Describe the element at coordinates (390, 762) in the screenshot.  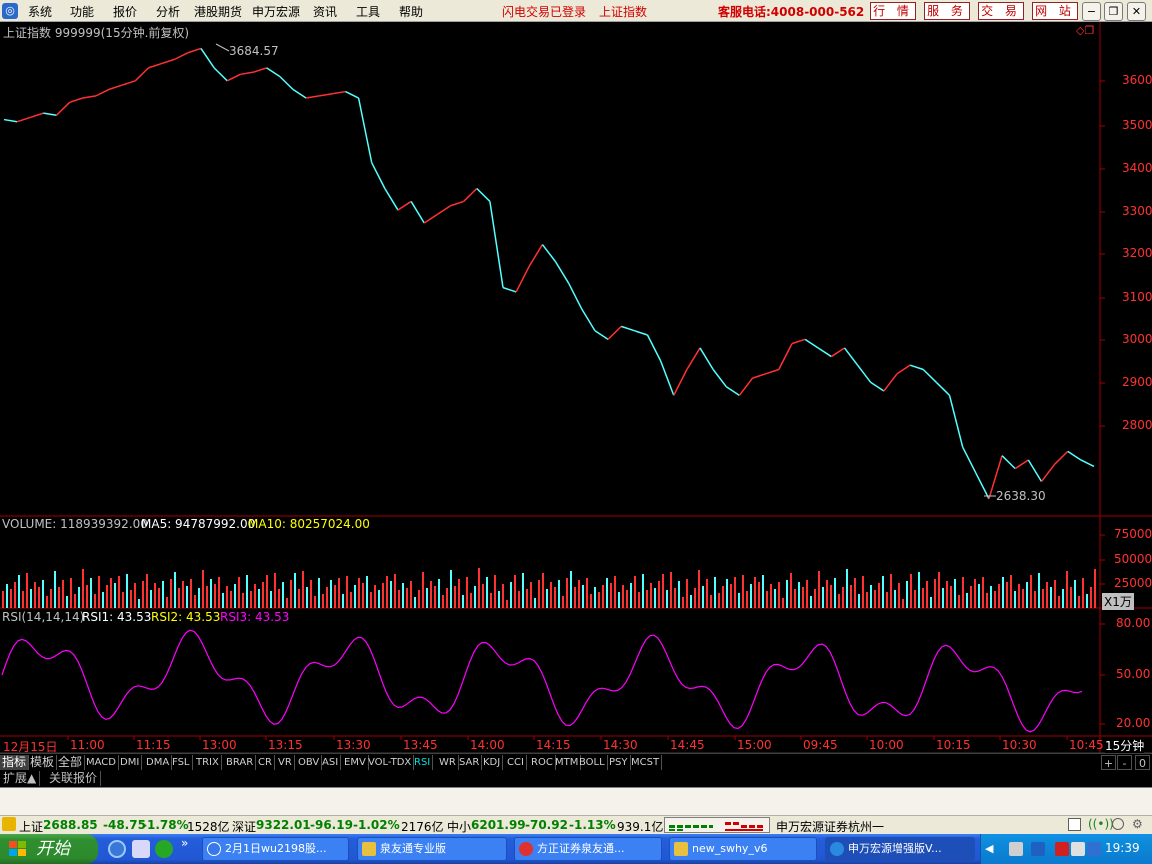
I see `indicator-tab-vol-tdx: VOL-TDX` at that location.